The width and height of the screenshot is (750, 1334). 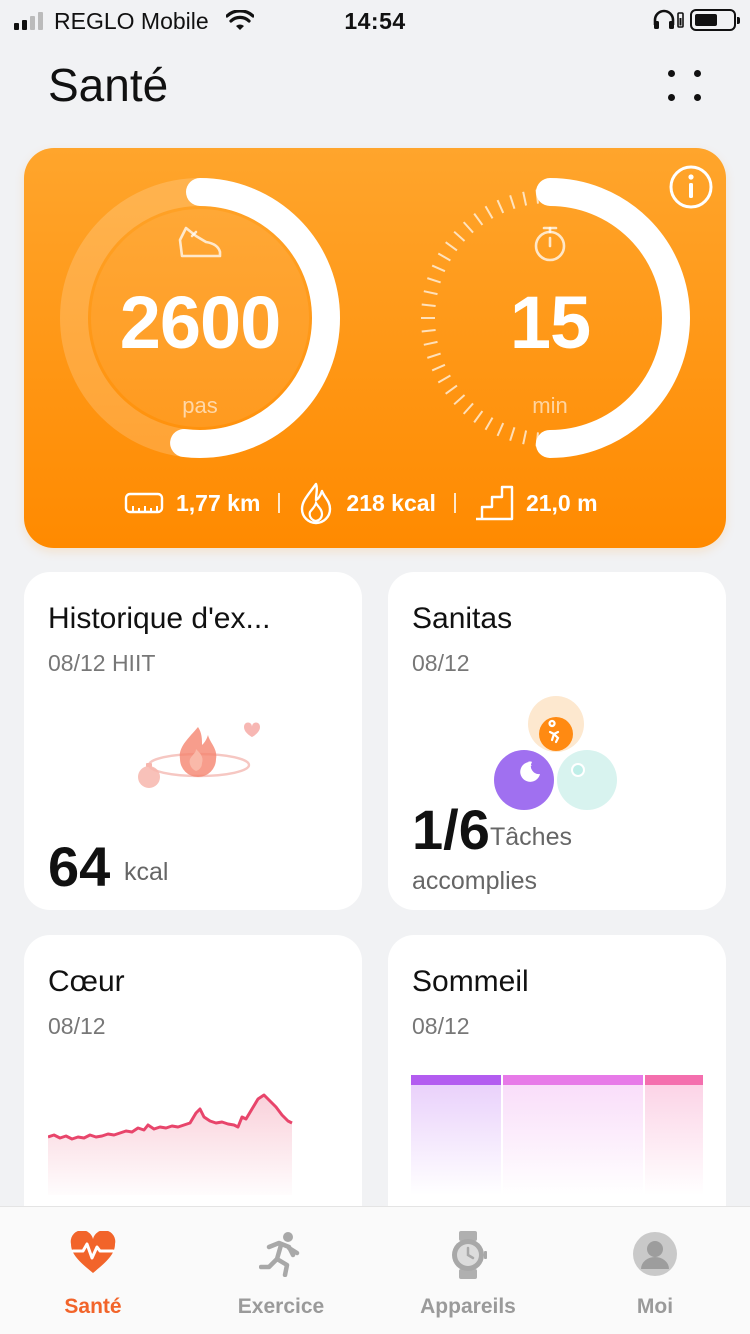 What do you see at coordinates (391, 502) in the screenshot?
I see `calories-value: 218 kcal` at bounding box center [391, 502].